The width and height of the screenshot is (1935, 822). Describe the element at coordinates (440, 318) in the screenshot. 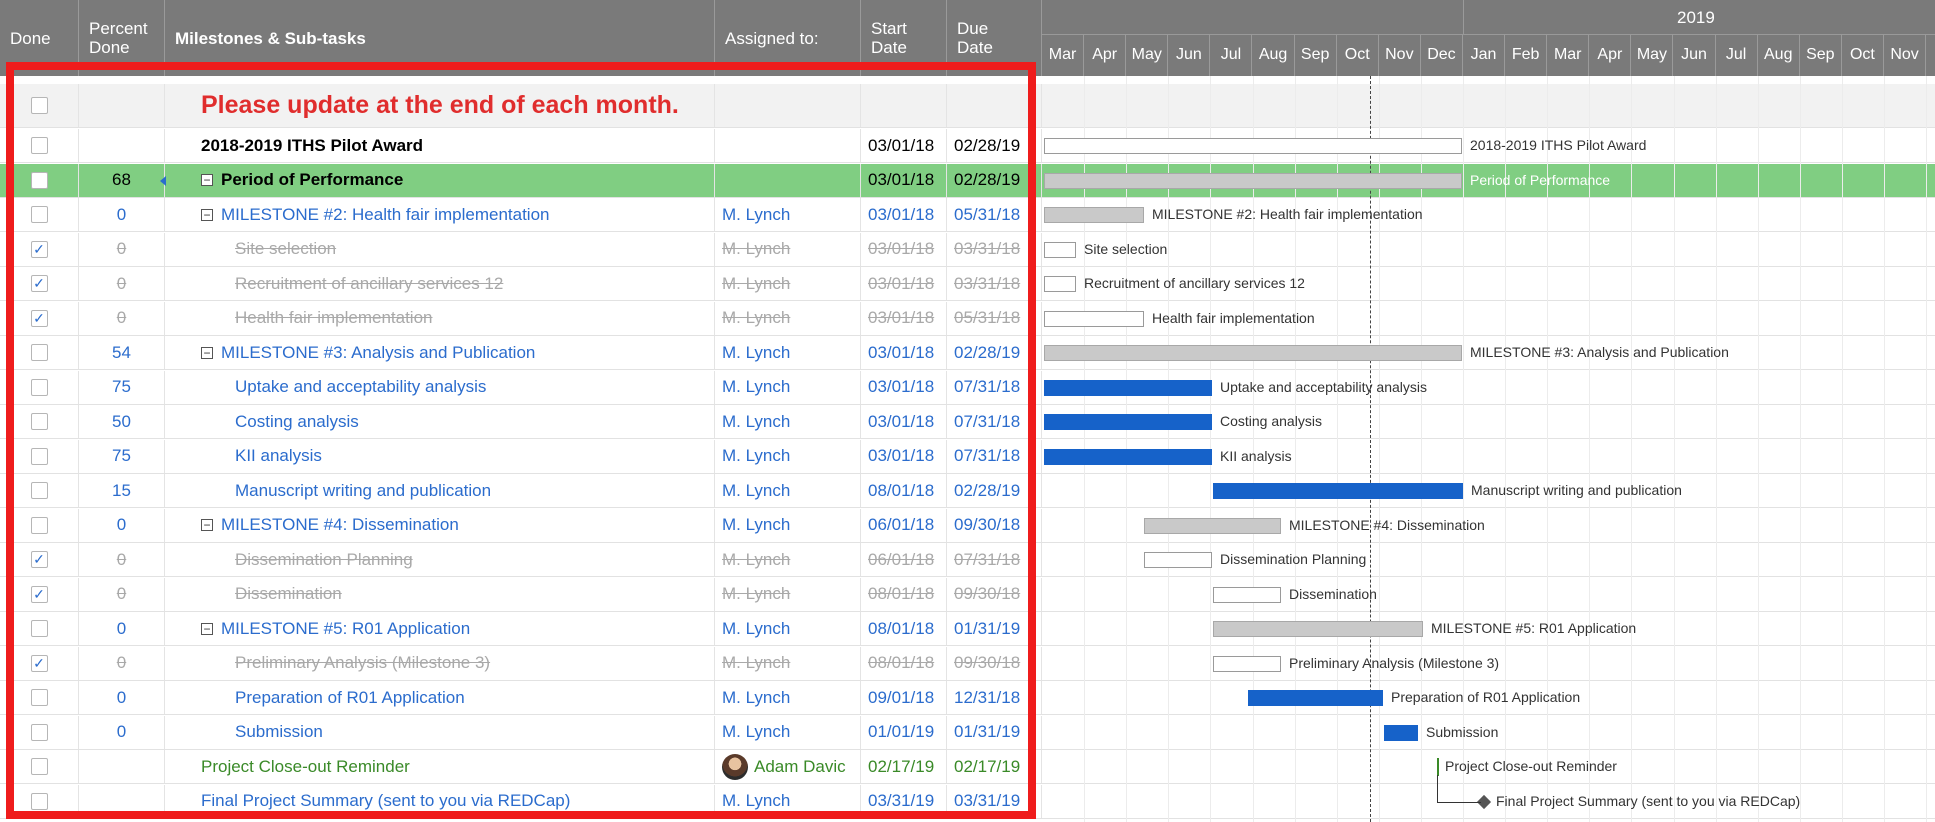

I see `task-cell: Health fair implementation` at that location.